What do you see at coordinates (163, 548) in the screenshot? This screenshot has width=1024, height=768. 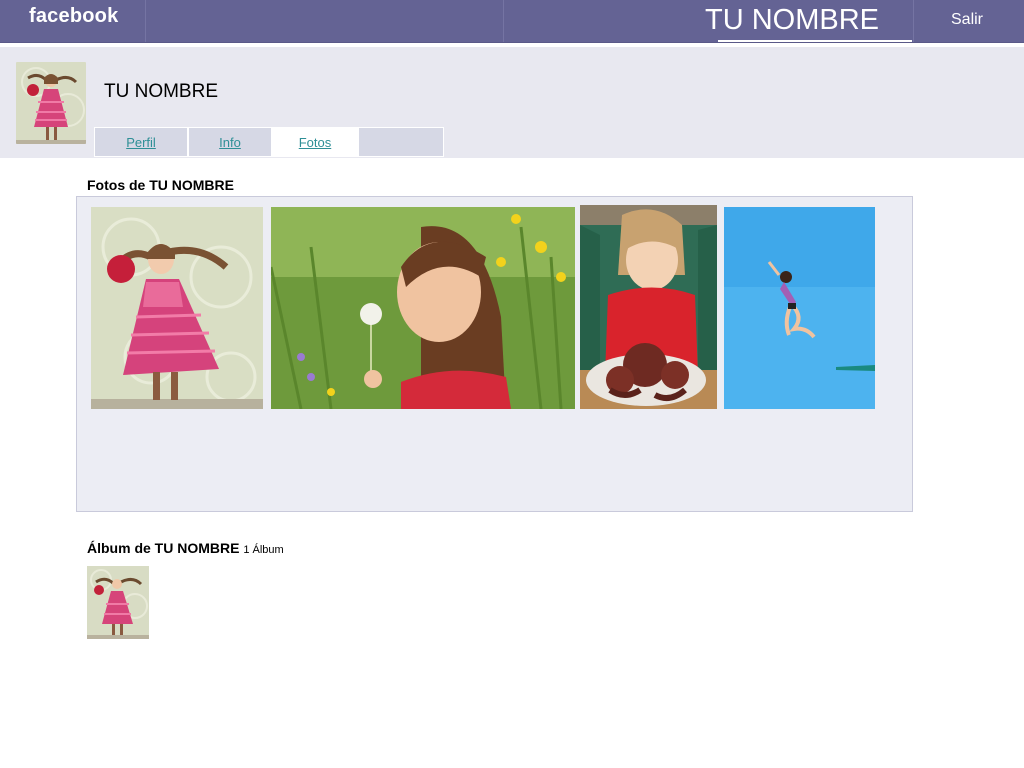 I see `album-heading-text: Álbum de TU NOMBRE` at bounding box center [163, 548].